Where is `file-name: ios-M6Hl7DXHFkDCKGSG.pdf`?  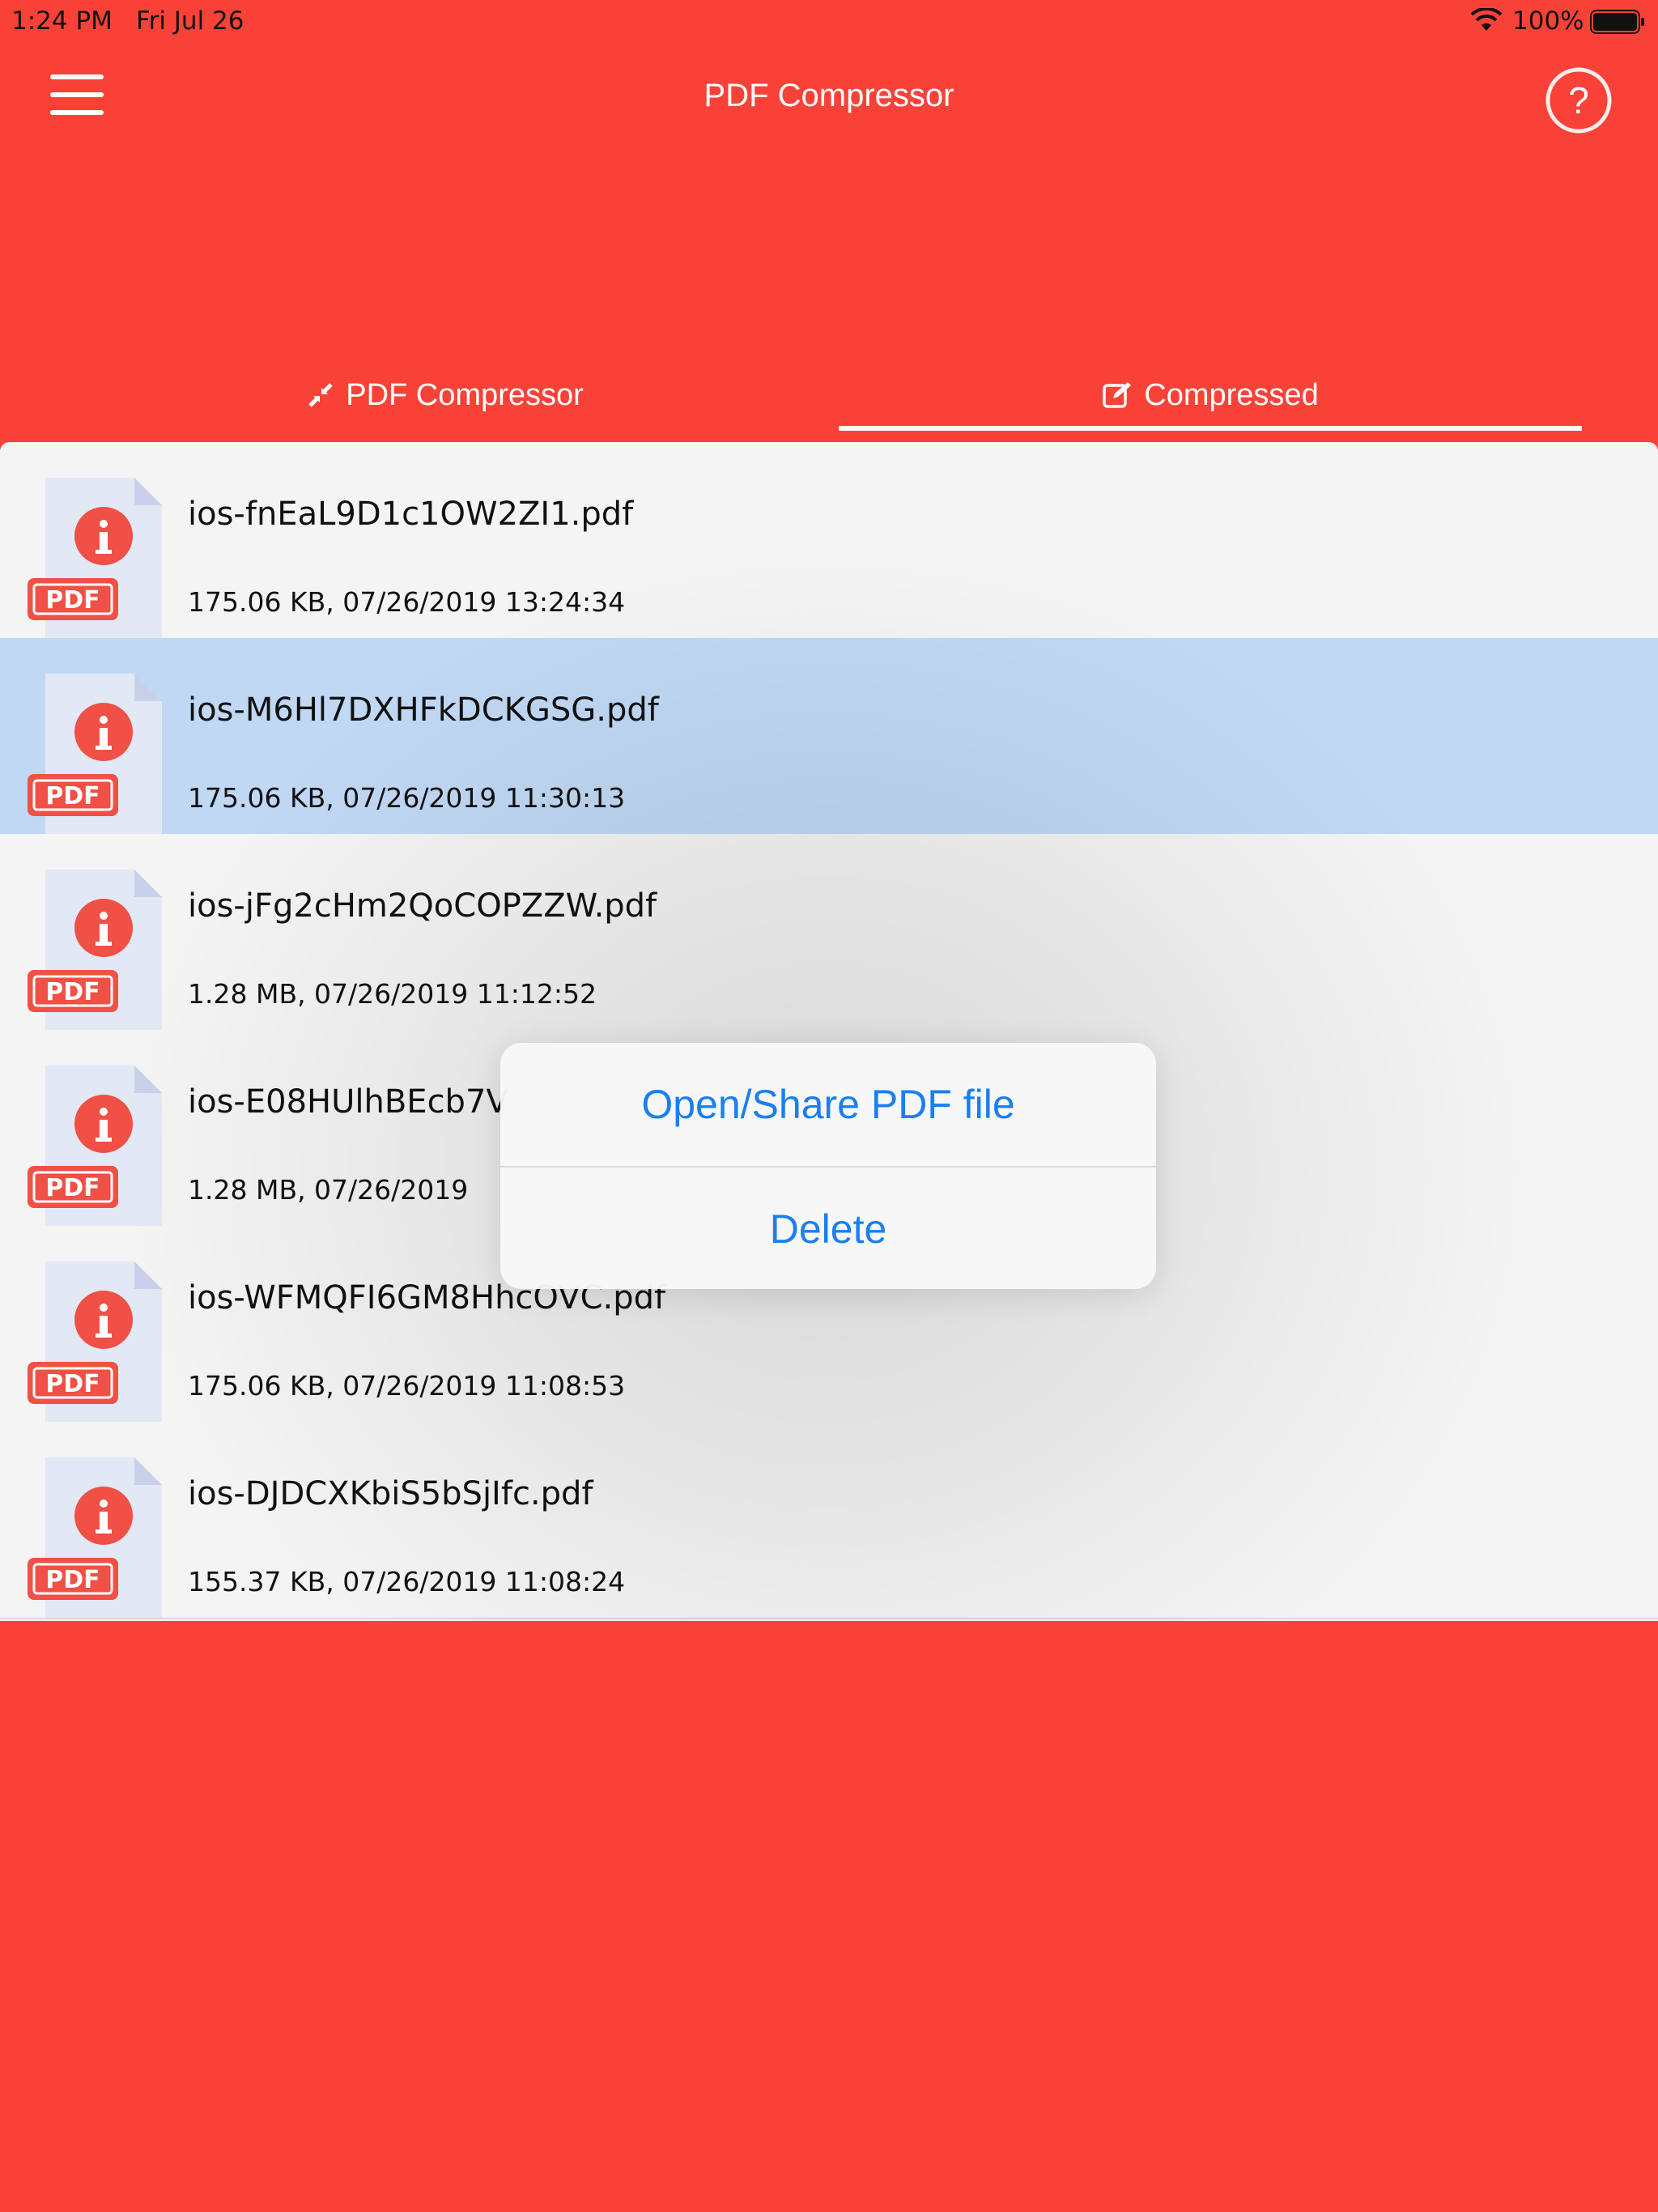
file-name: ios-M6Hl7DXHFkDCKGSG.pdf is located at coordinates (423, 710).